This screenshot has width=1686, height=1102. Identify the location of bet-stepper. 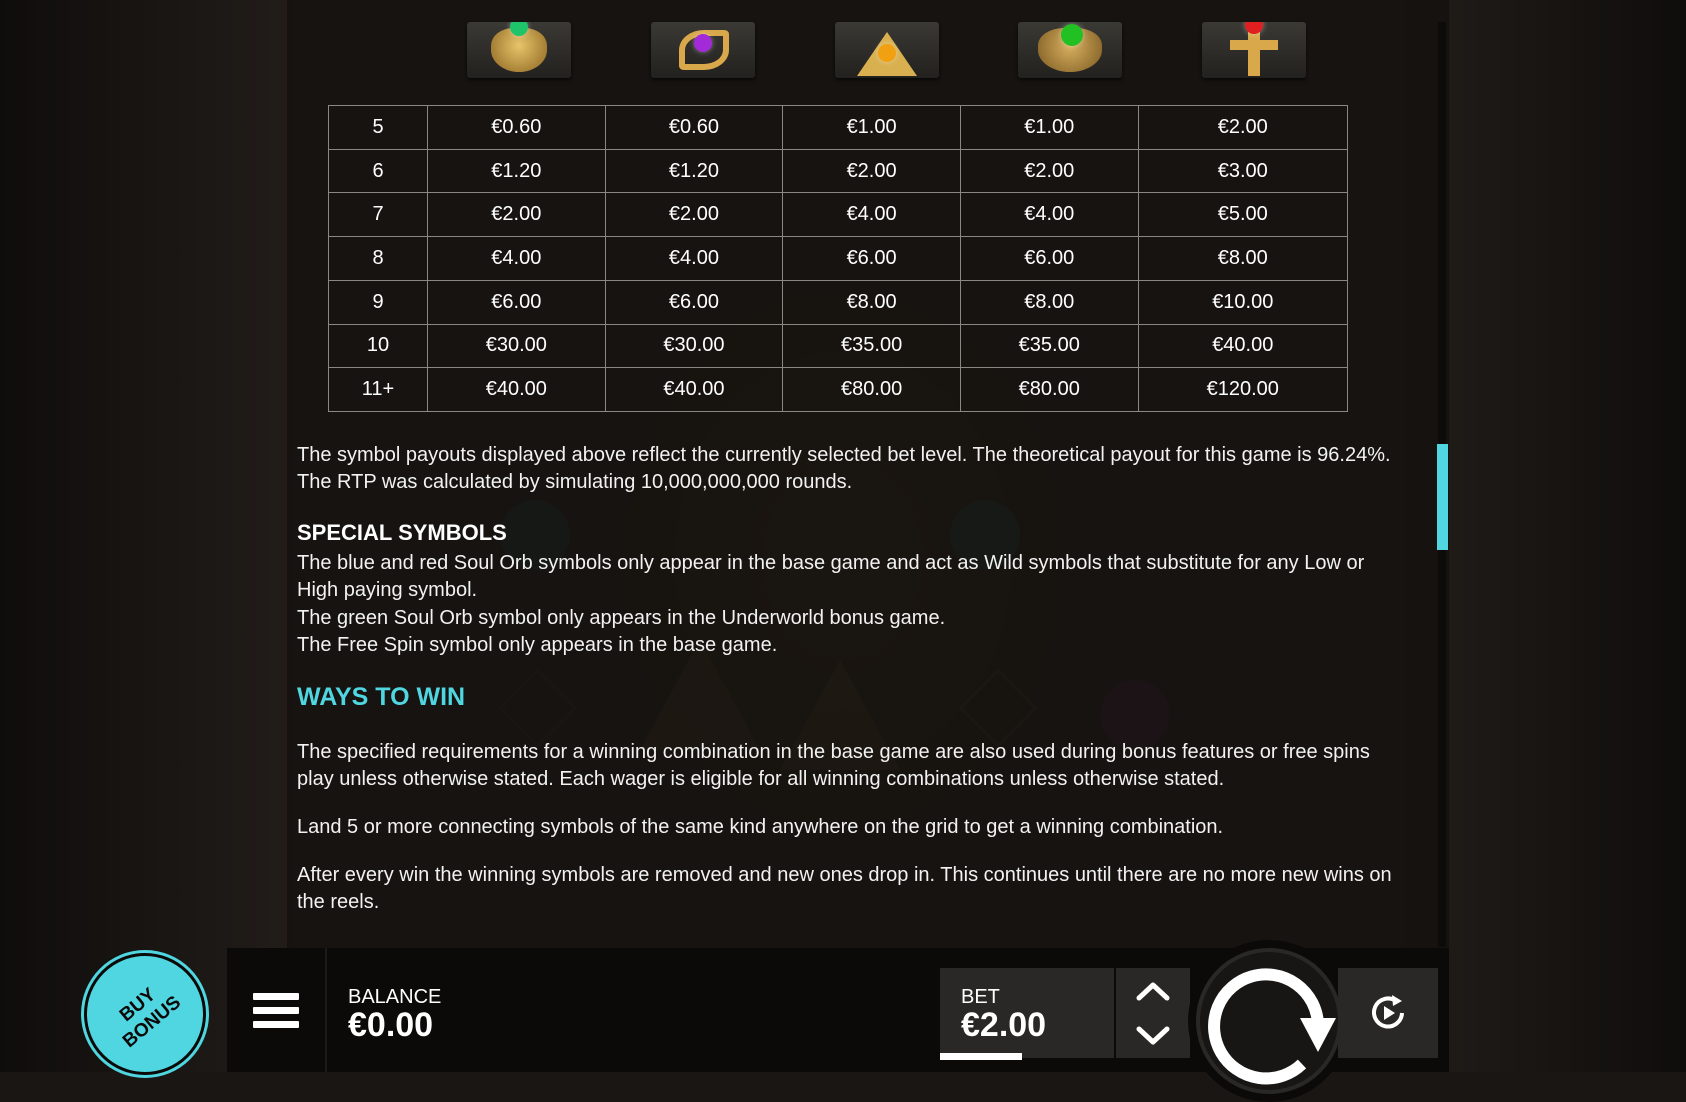
(1153, 1013).